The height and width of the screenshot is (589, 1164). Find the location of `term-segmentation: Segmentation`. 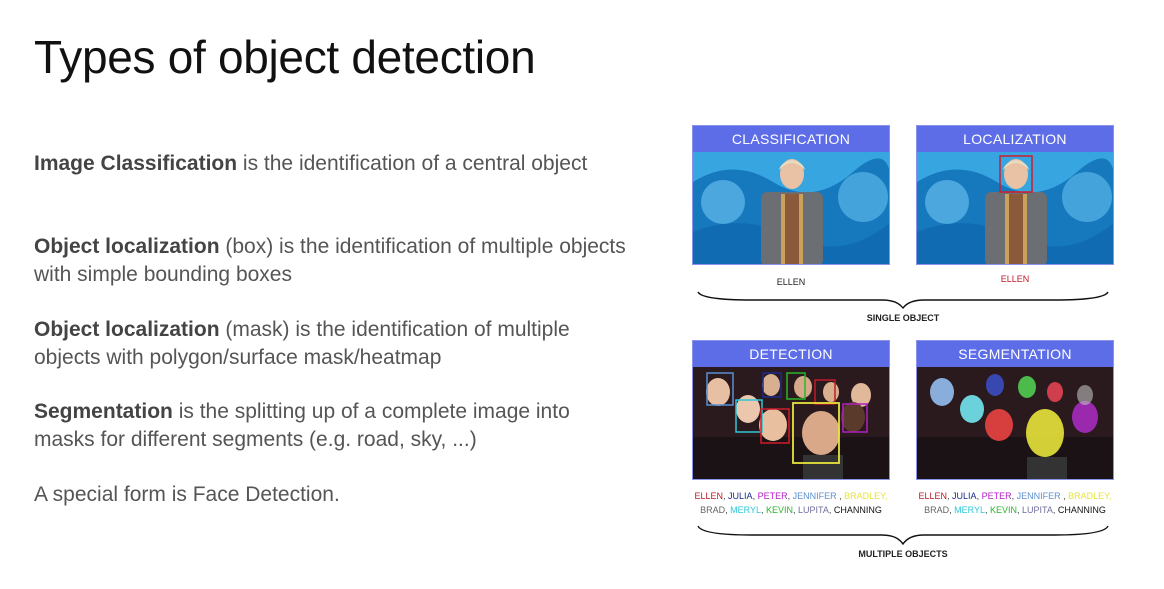

term-segmentation: Segmentation is located at coordinates (103, 411).